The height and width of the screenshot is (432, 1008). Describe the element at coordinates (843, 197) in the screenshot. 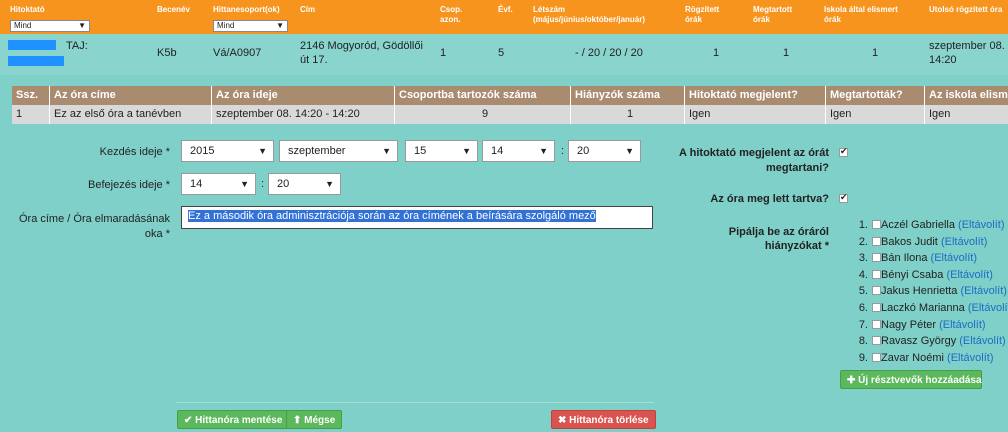

I see `lesson-held-checkbox` at that location.